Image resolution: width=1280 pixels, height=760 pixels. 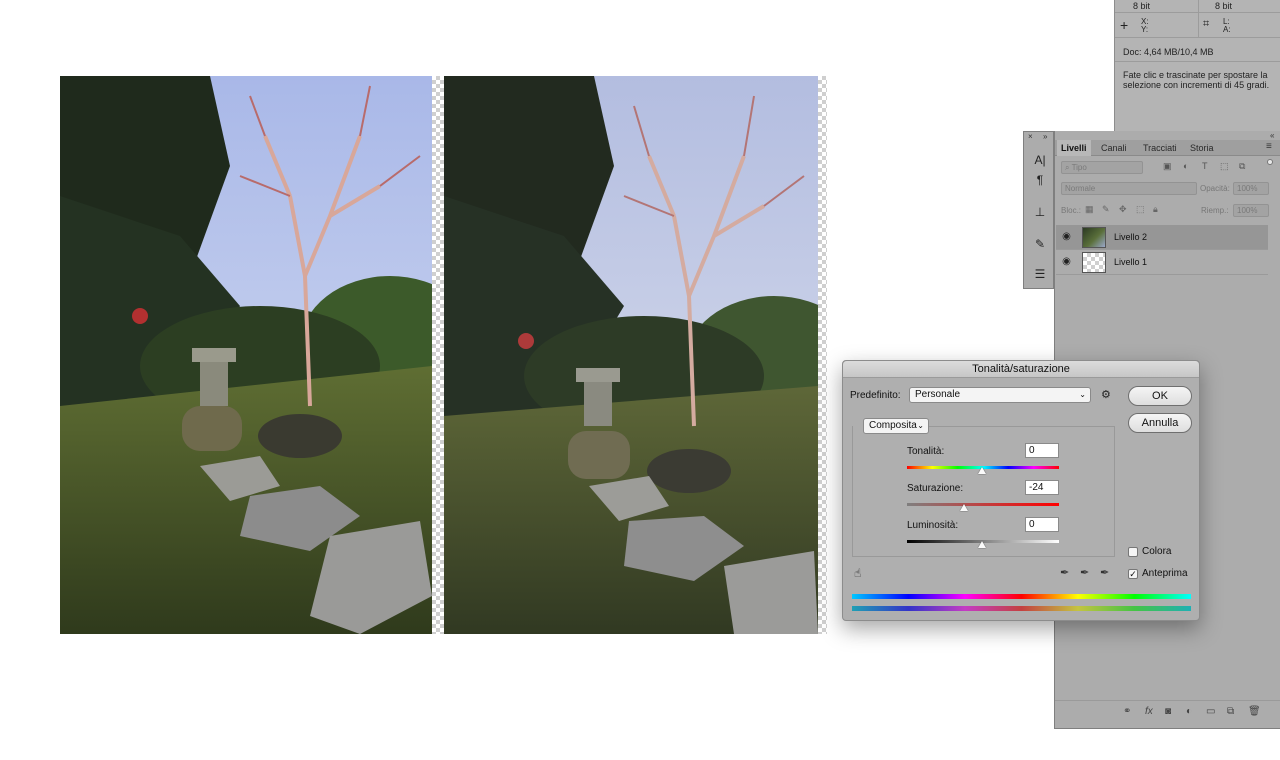 I want to click on info-doc-row: Doc: 4,64 MB/10,4 MB, so click(x=1197, y=50).